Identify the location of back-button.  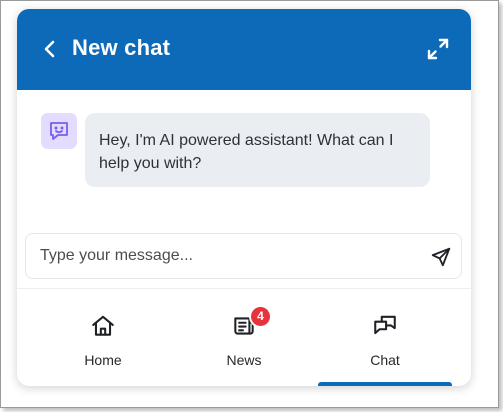
(50, 49).